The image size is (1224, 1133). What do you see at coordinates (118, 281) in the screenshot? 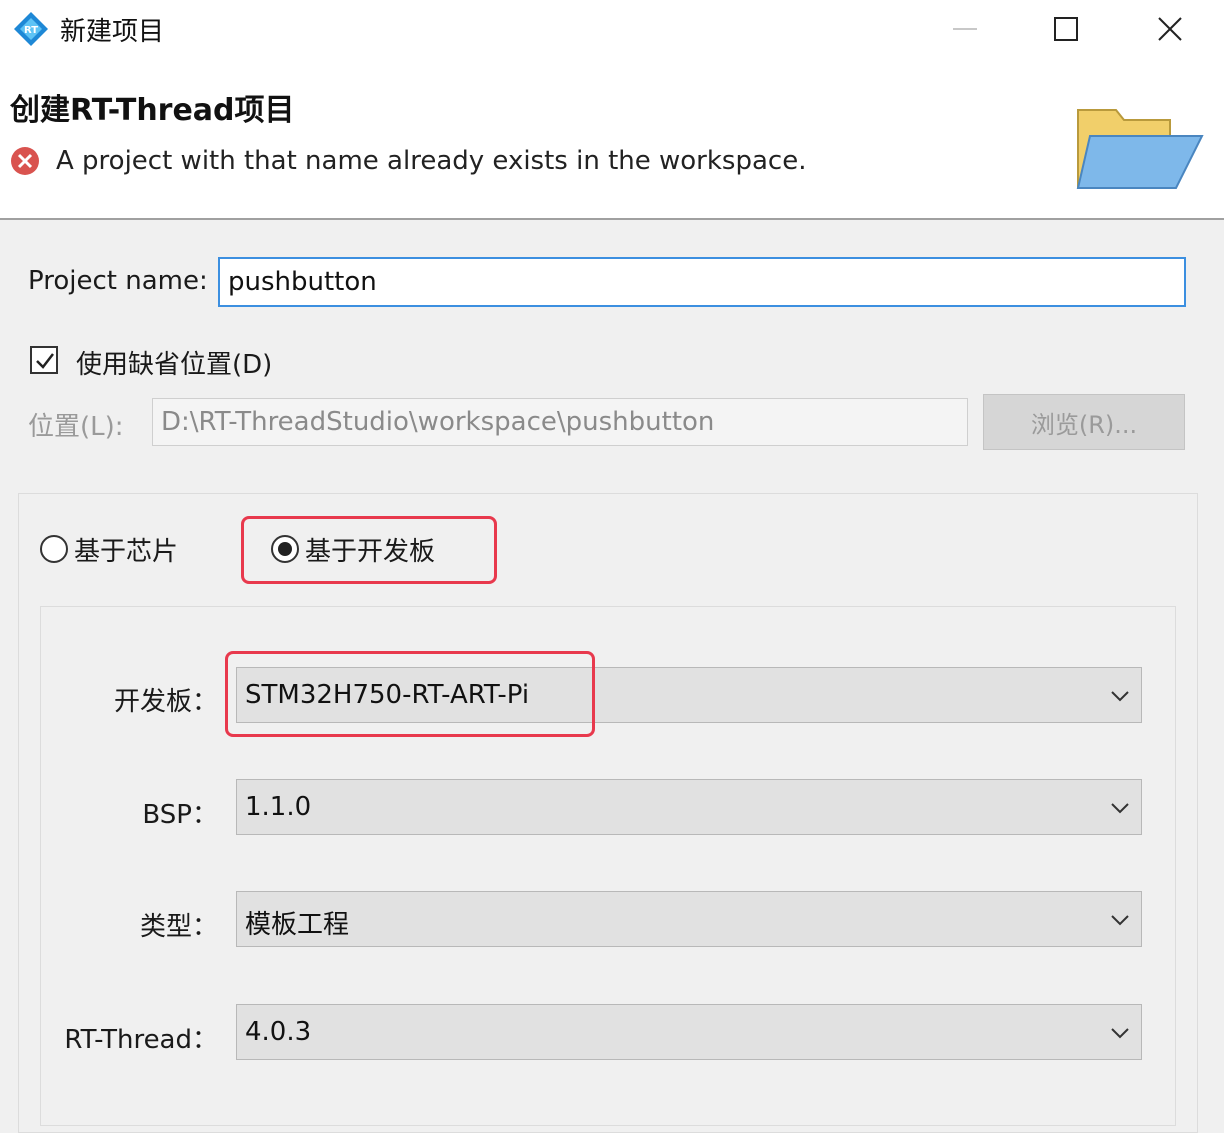
I see `project-name-label: Project name:` at bounding box center [118, 281].